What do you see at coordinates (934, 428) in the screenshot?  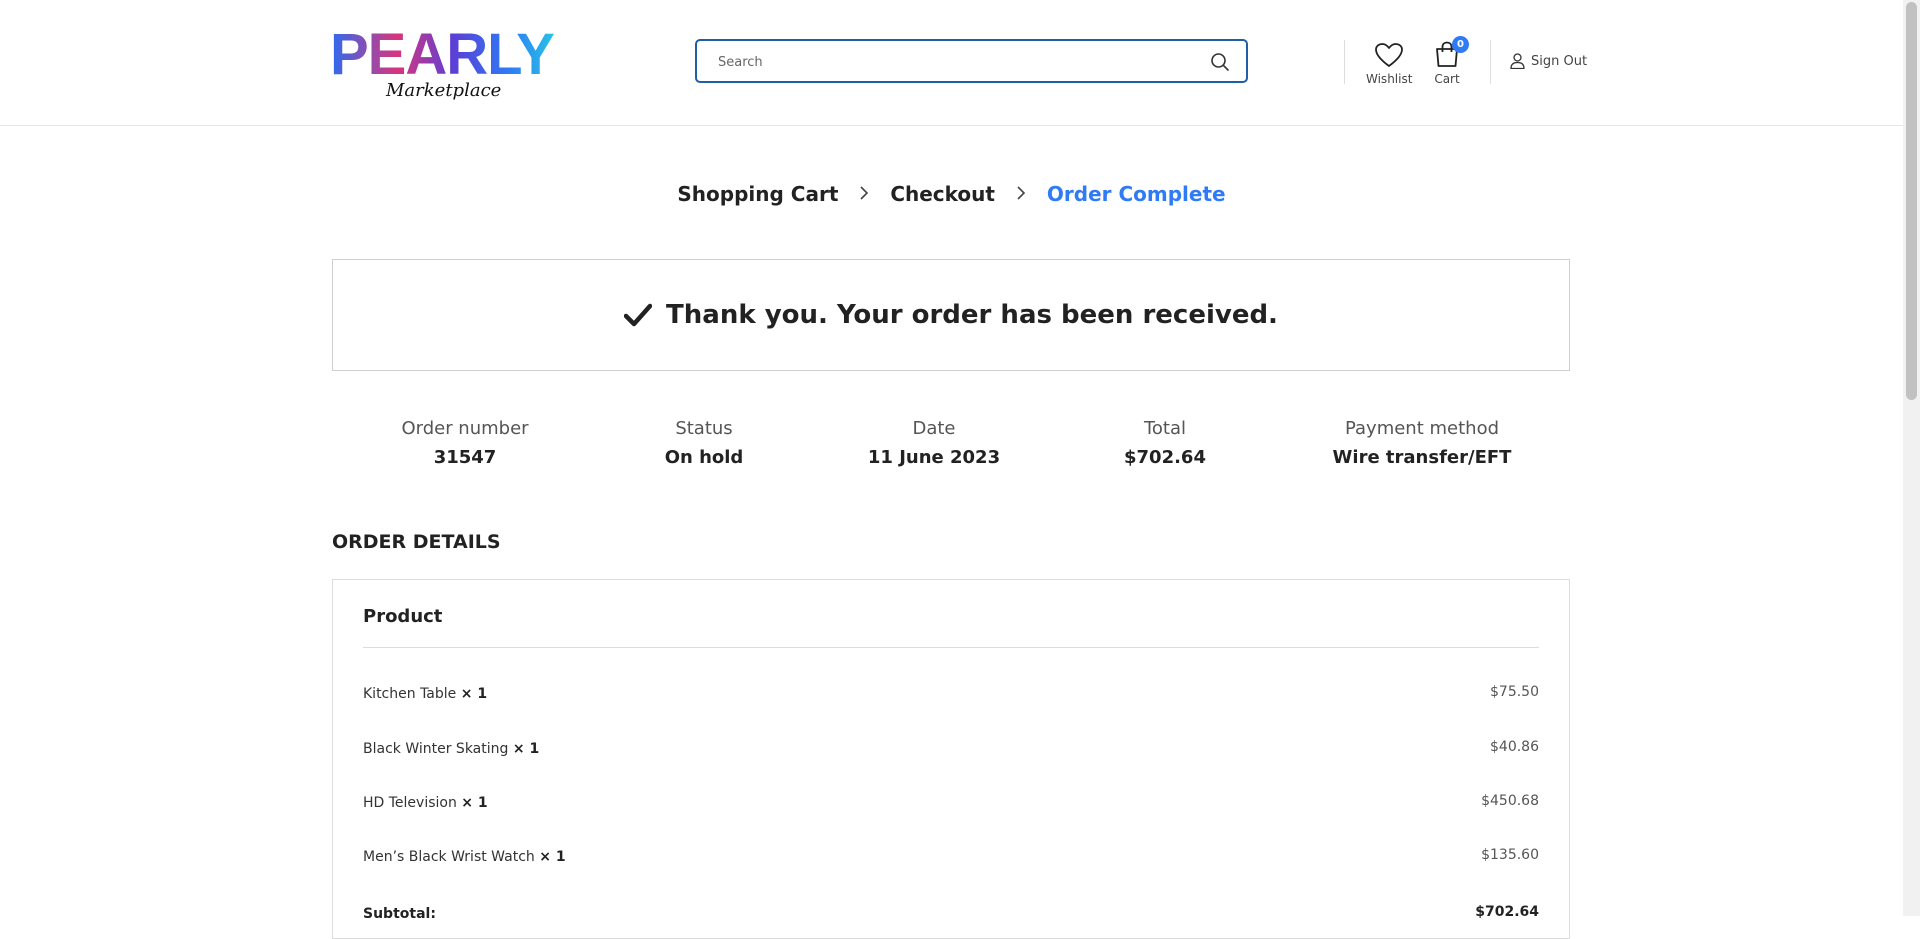 I see `overview-label: Date` at bounding box center [934, 428].